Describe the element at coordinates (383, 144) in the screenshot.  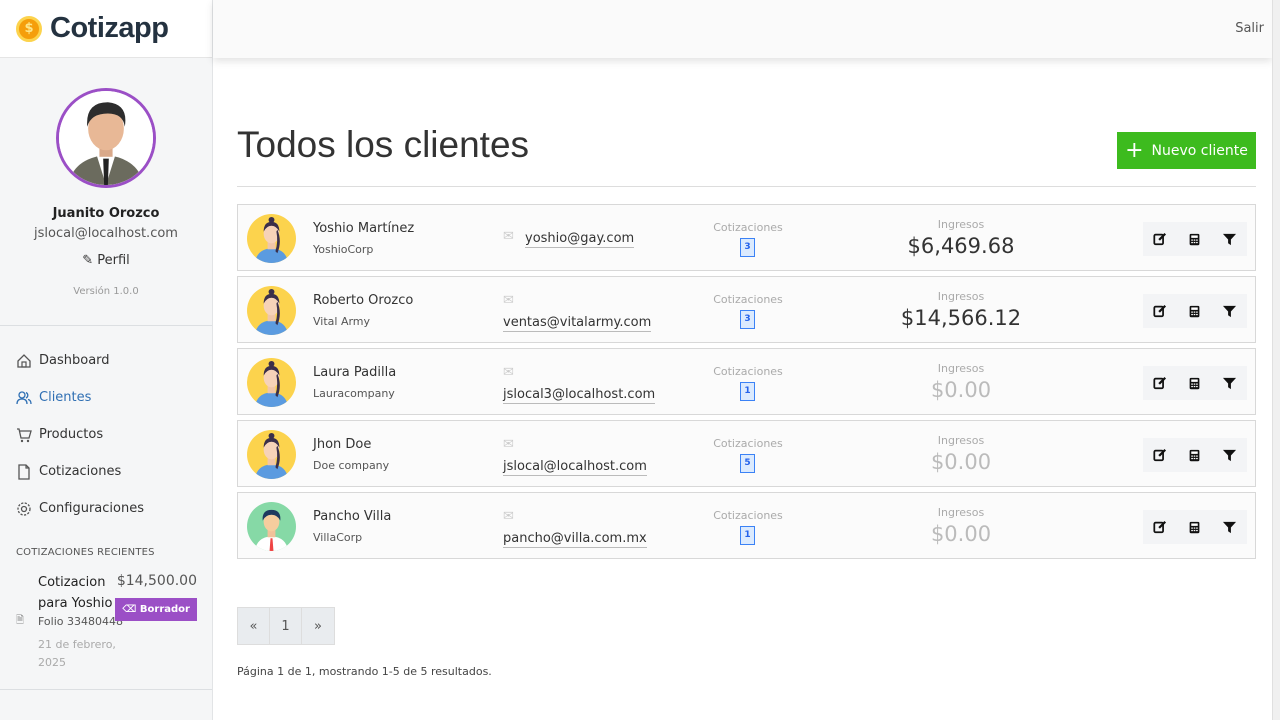
I see `page-title: Todos los clientes` at that location.